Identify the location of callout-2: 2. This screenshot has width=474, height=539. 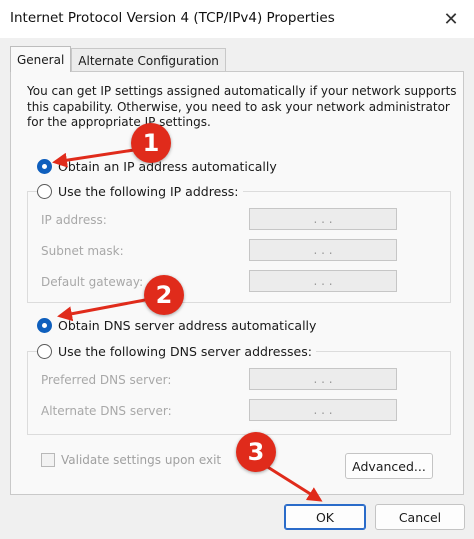
(164, 295).